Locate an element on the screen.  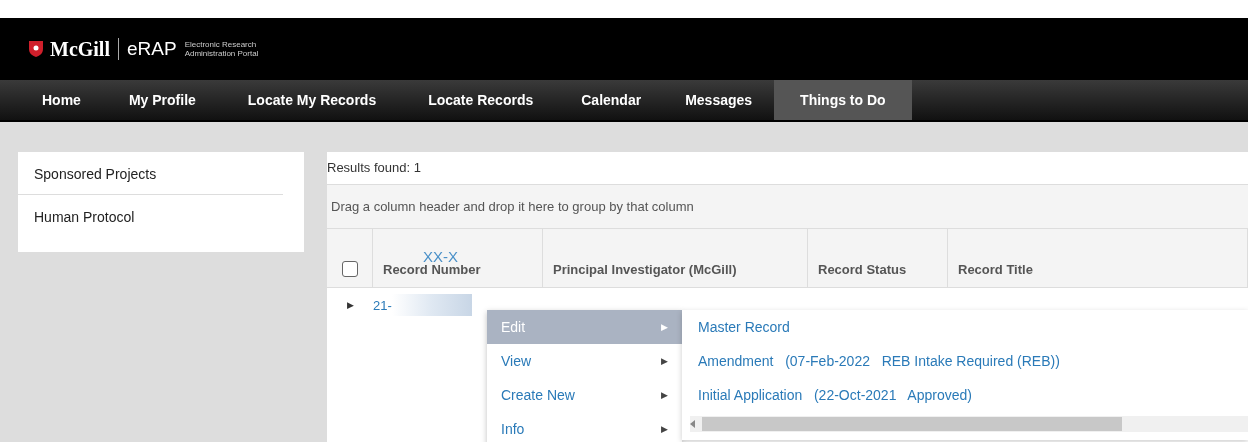
results-count: Results found: 1 is located at coordinates (374, 168).